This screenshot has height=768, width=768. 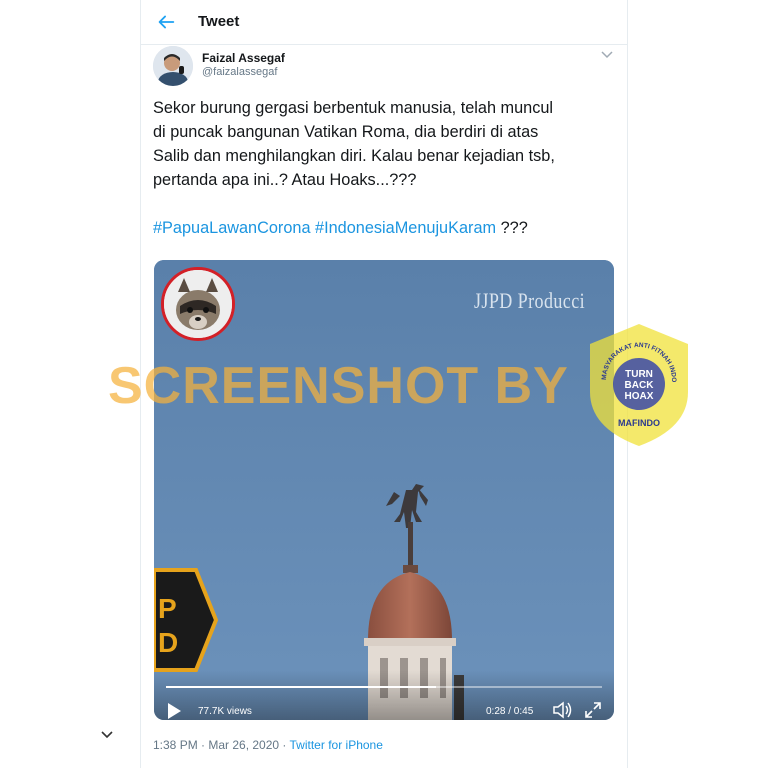 What do you see at coordinates (530, 300) in the screenshot?
I see `producer-watermark: JJPD Producci` at bounding box center [530, 300].